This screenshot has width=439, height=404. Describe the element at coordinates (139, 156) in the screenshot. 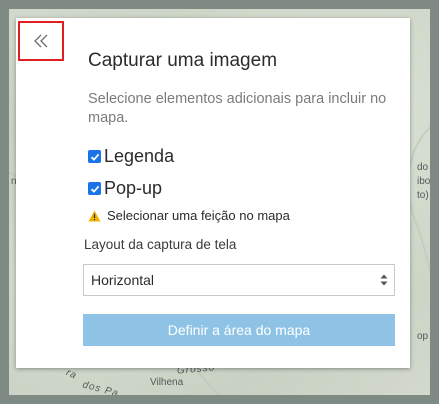

I see `legend-label: Legenda` at that location.